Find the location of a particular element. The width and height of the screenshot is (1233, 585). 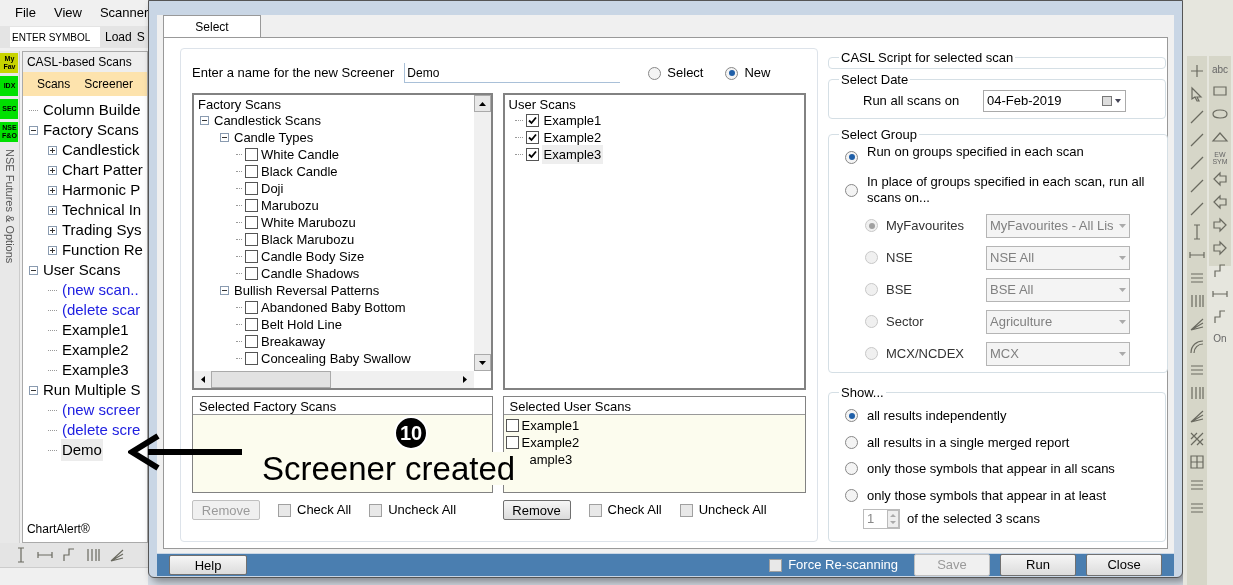

scroll-down-icon is located at coordinates (482, 362).